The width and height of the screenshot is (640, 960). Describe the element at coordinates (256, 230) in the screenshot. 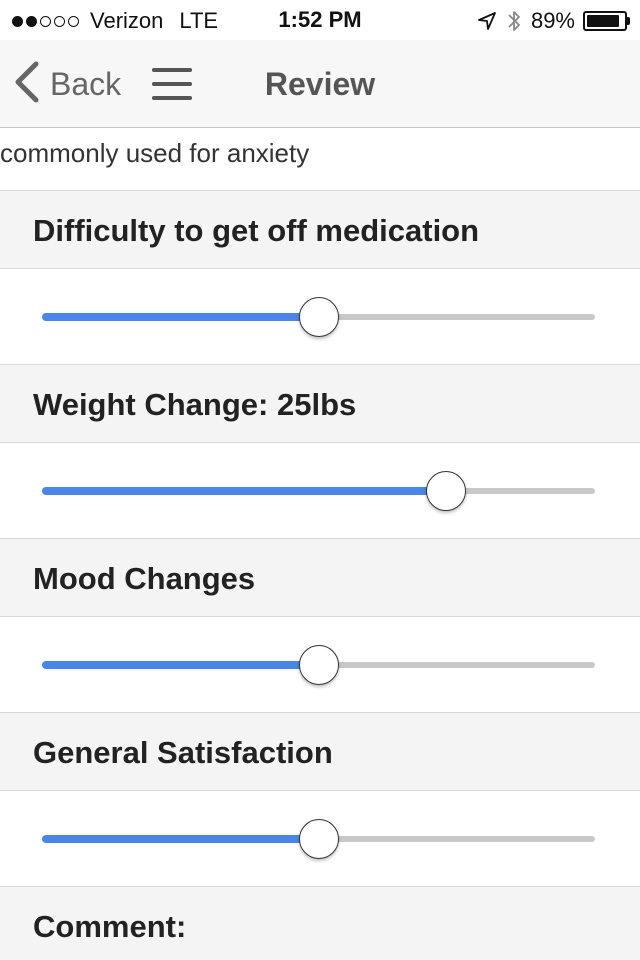

I see `section-label: Difficulty to get off medication` at that location.